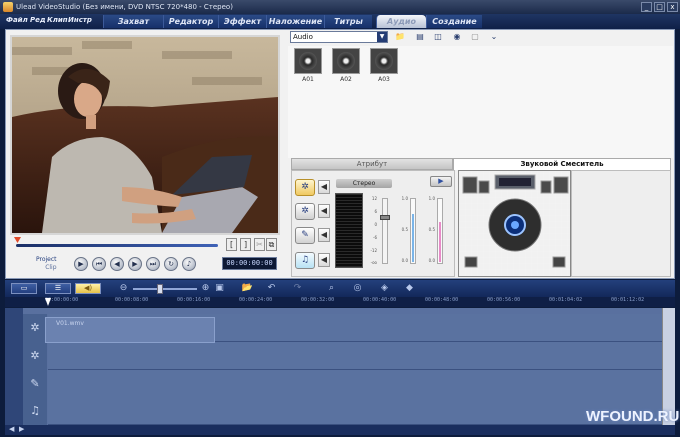  What do you see at coordinates (380, 300) in the screenshot?
I see `ruler-tick: 00:00:40:00` at bounding box center [380, 300].